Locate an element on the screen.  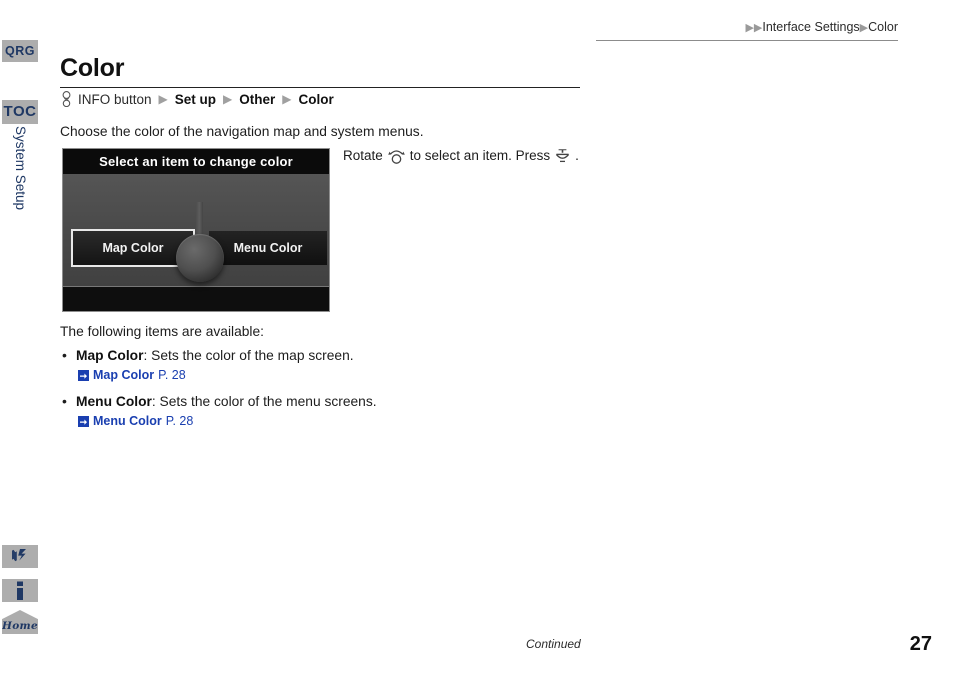
nav-button-menu-color: Menu Color is located at coordinates (268, 248).